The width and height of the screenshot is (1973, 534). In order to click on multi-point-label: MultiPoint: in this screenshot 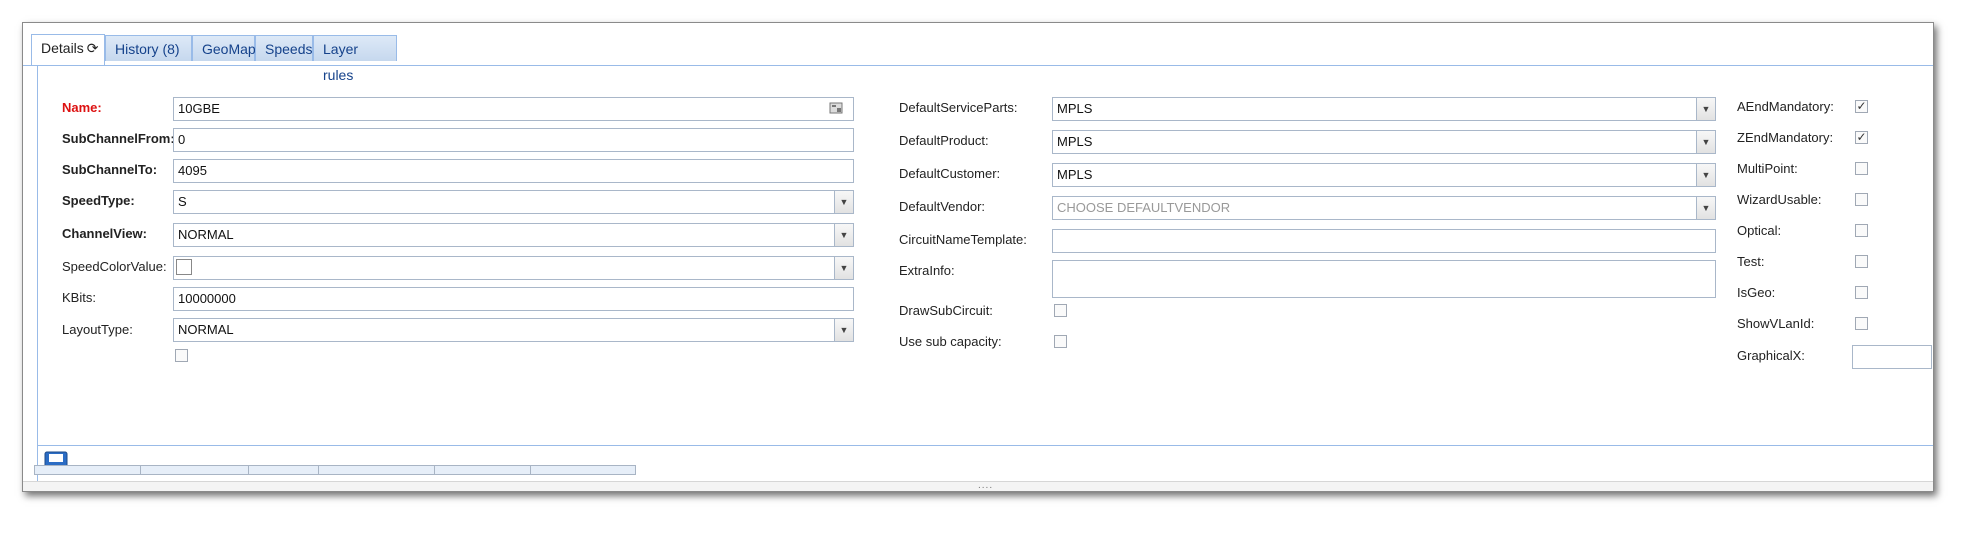, I will do `click(1767, 168)`.